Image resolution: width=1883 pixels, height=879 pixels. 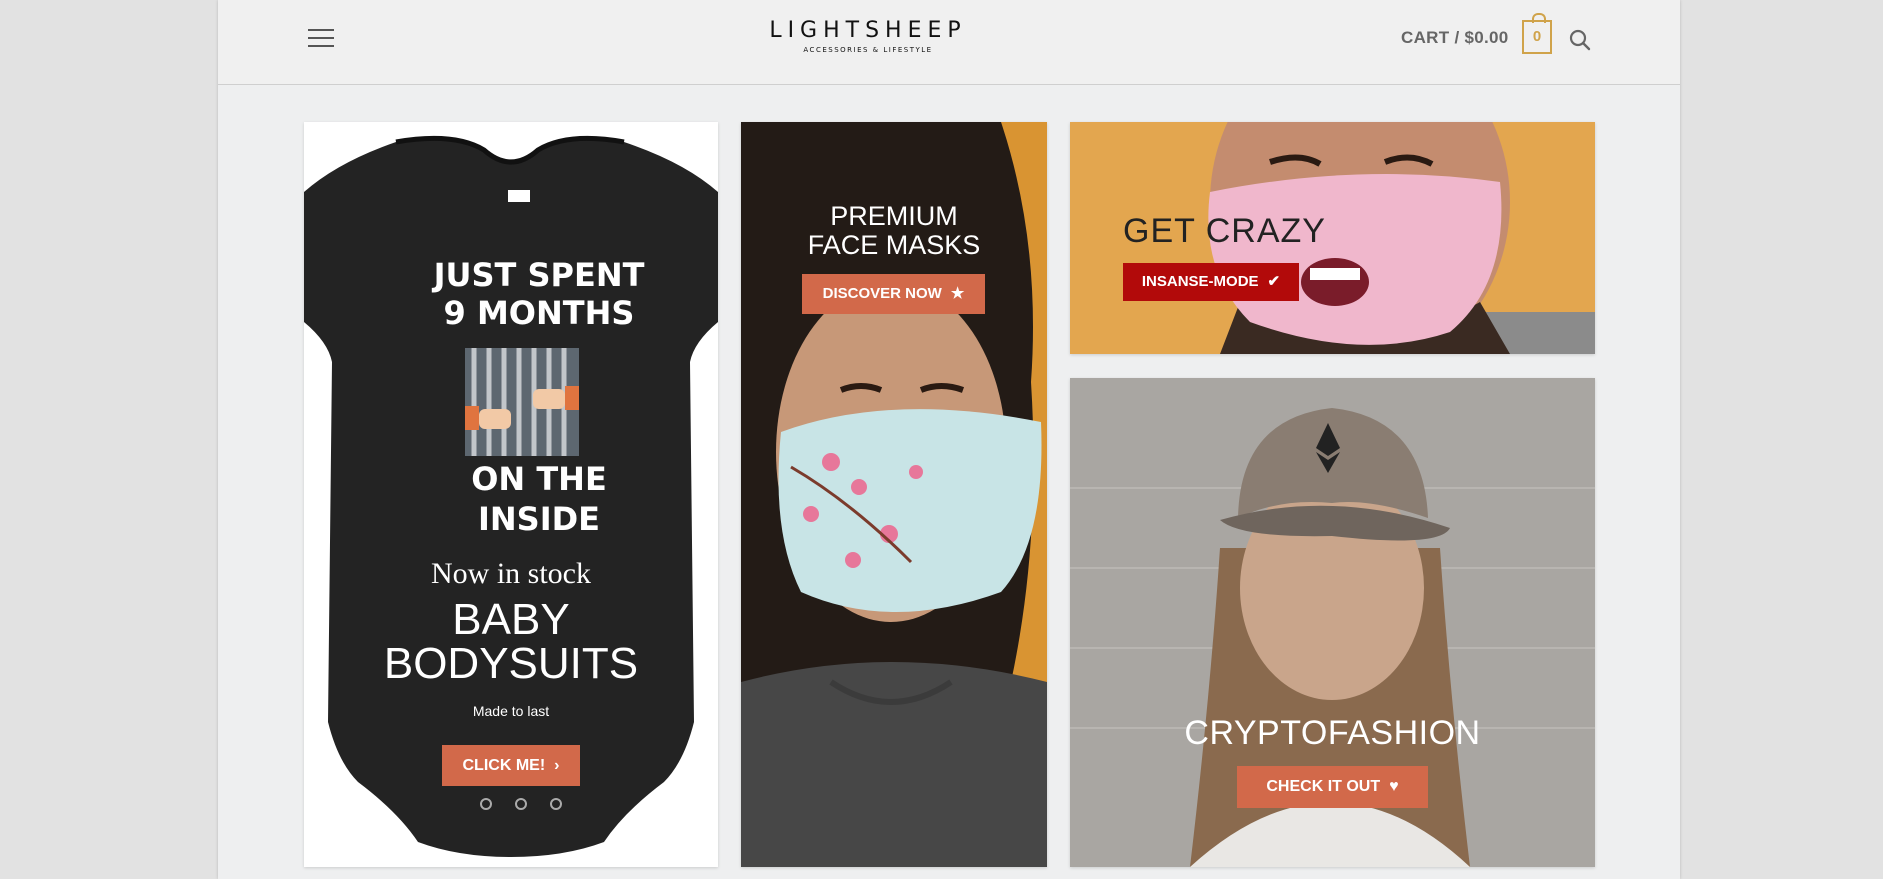 What do you see at coordinates (321, 39) in the screenshot?
I see `menu-icon` at bounding box center [321, 39].